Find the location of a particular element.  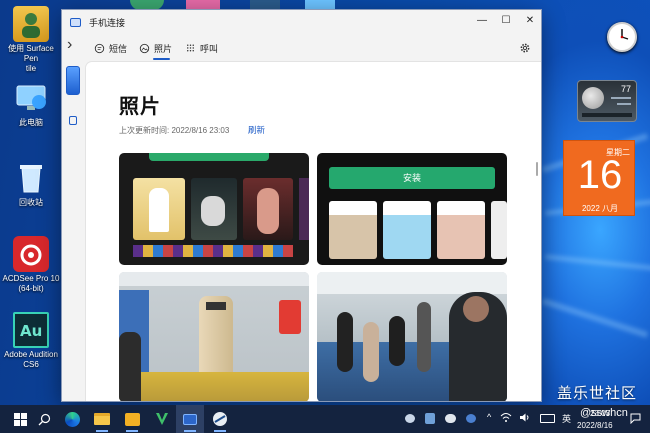

maximize-button: ☐ is located at coordinates (506, 22).